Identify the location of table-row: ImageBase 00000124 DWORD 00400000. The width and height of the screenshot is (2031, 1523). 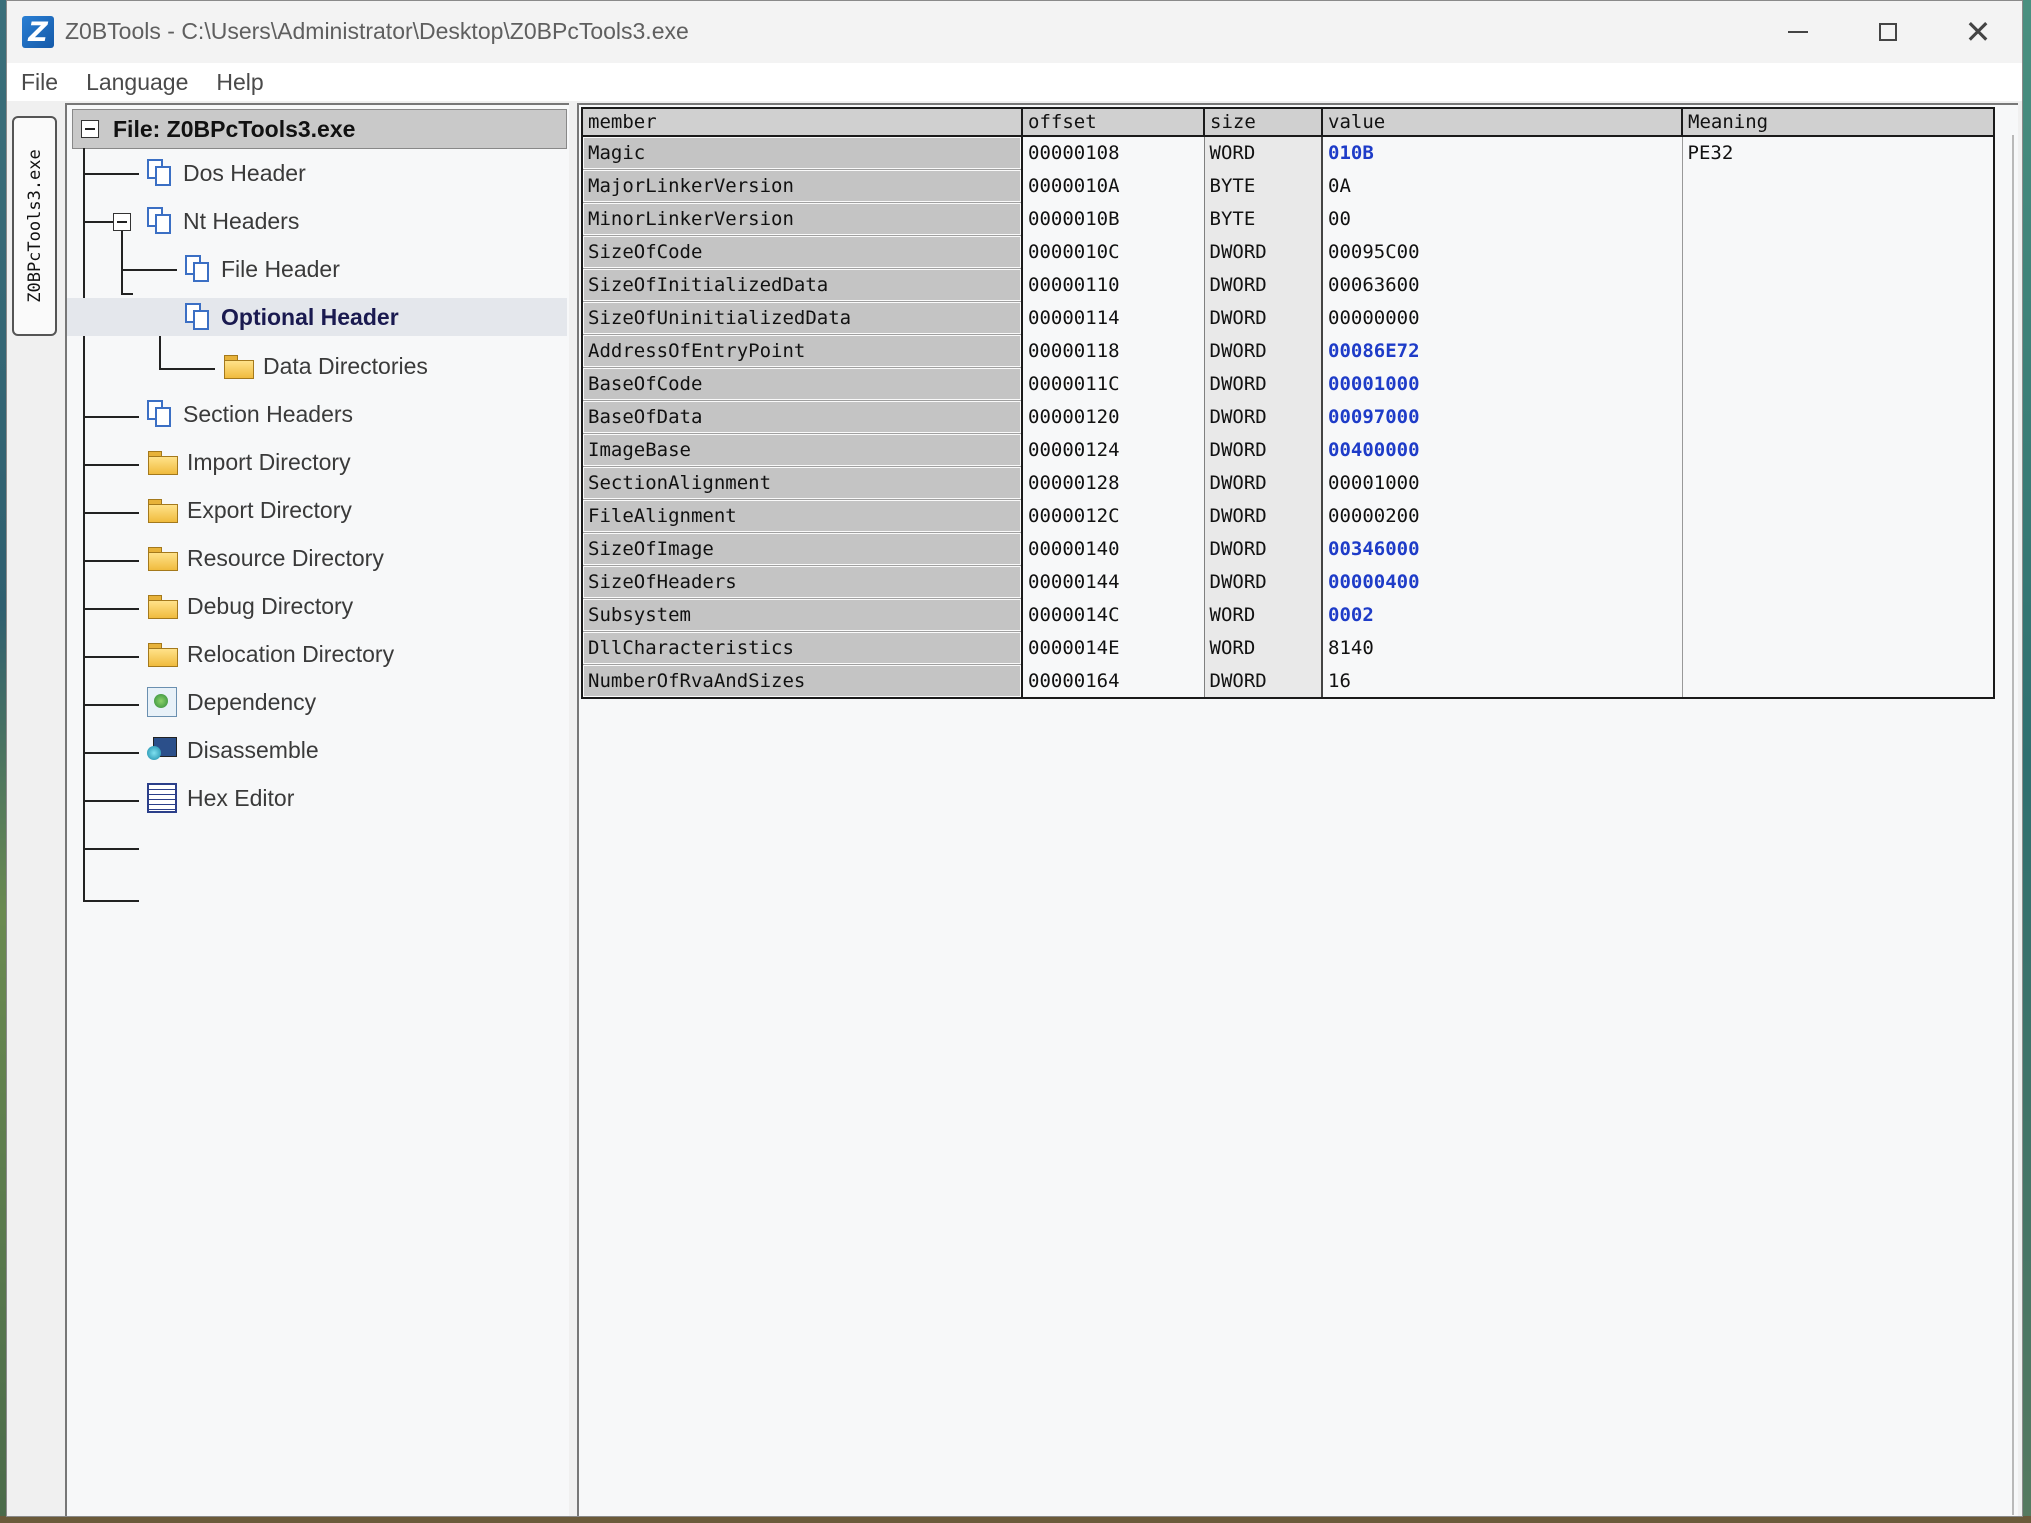
(1288, 450).